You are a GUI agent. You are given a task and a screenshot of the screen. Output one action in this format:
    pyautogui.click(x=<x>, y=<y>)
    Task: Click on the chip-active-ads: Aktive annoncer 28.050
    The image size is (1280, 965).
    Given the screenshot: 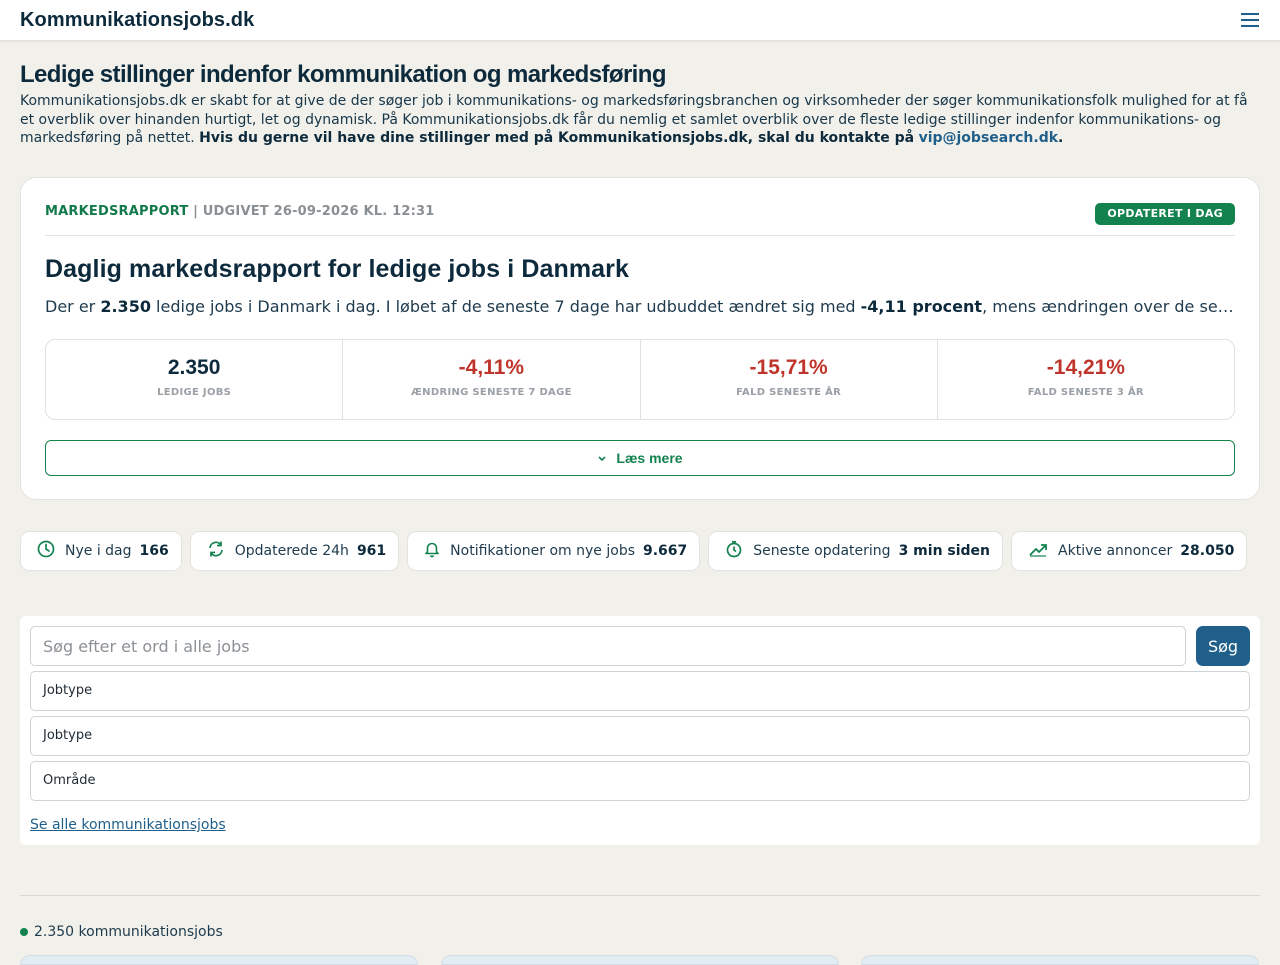 What is the action you would take?
    pyautogui.click(x=1129, y=551)
    